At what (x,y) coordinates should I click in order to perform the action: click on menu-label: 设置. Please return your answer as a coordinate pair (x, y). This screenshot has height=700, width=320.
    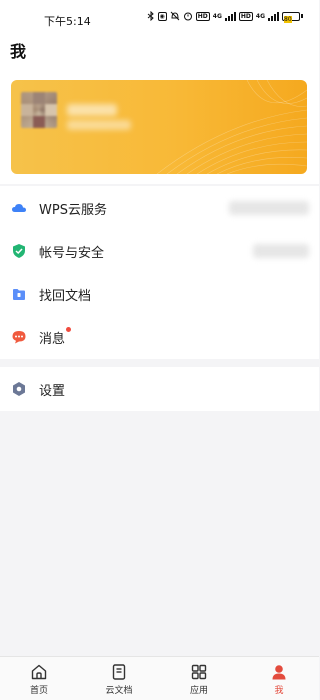
    Looking at the image, I should click on (52, 391).